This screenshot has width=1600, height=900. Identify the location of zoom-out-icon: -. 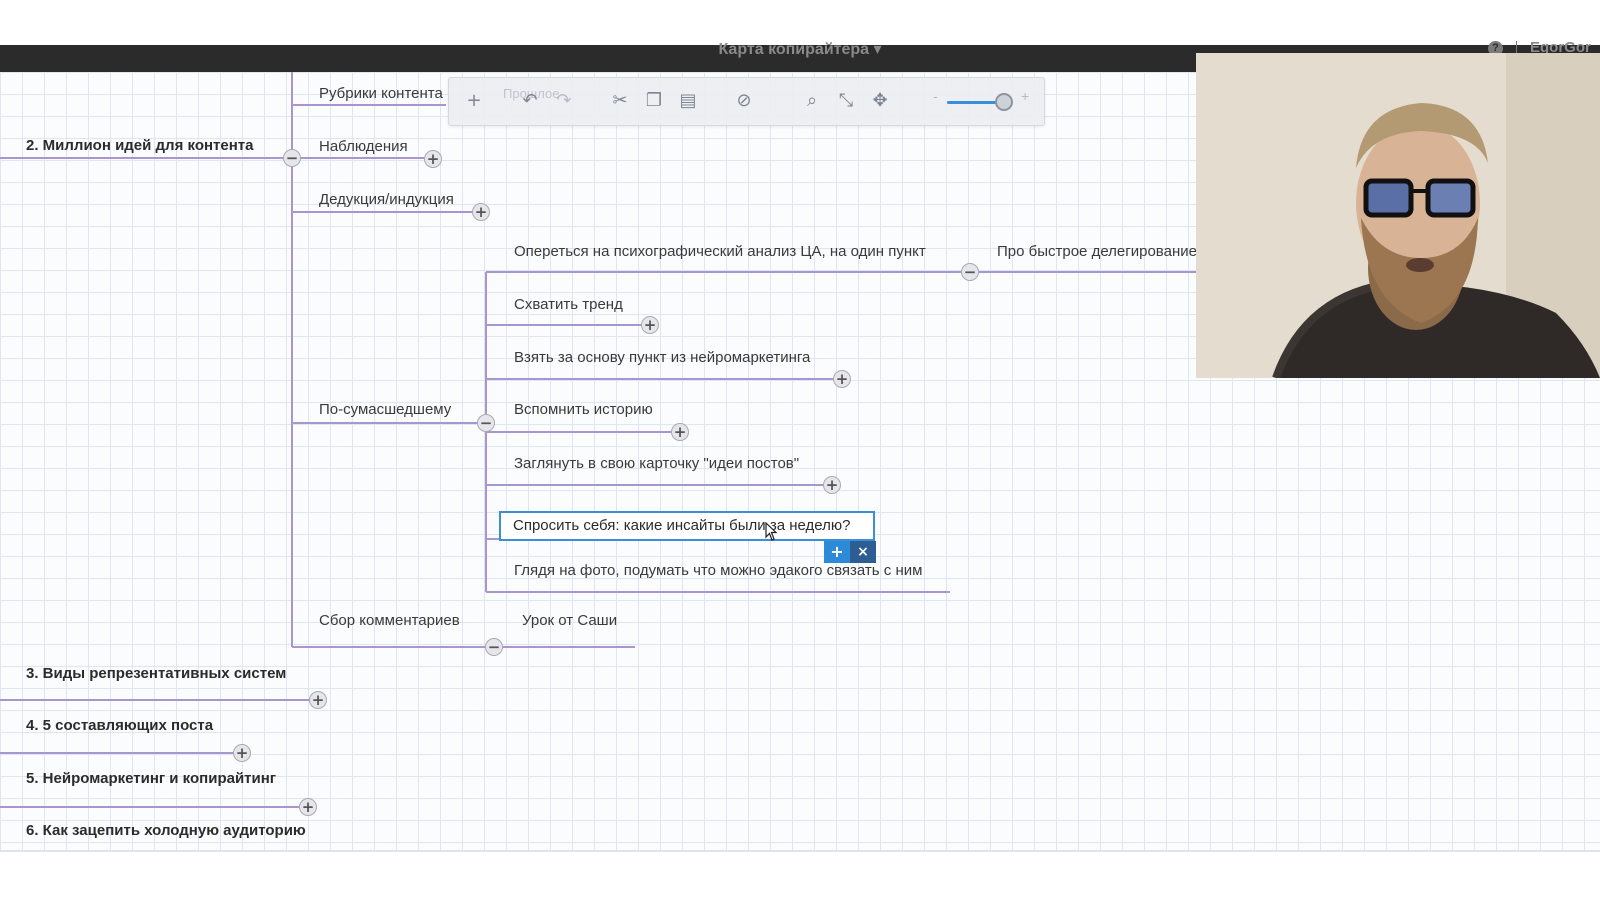
(935, 96).